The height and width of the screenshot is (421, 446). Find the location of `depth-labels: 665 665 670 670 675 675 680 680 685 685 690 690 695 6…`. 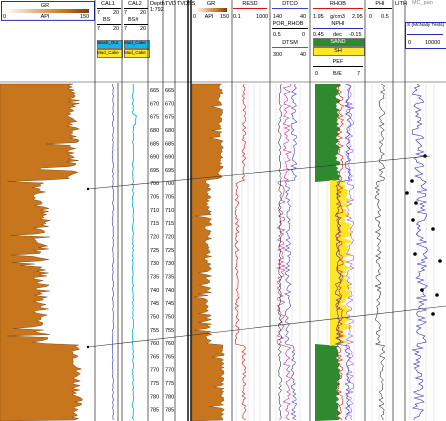

depth-labels: 665 665 670 670 675 675 680 680 685 685 690 690 695 6… is located at coordinates (162, 251).